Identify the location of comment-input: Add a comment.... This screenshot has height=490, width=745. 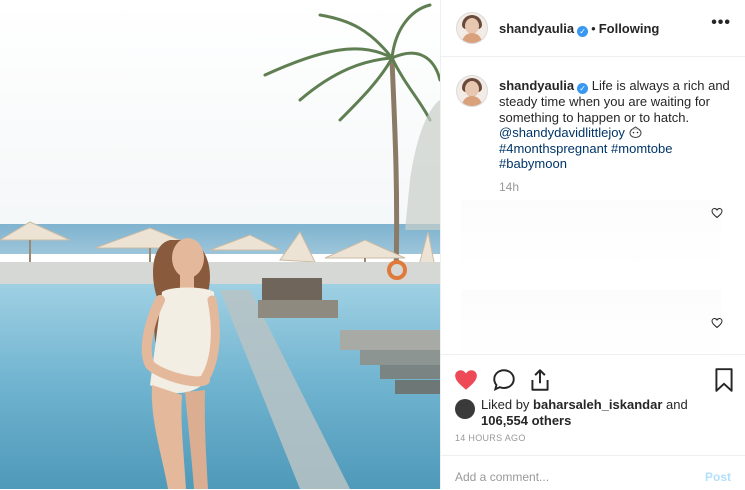
(502, 477).